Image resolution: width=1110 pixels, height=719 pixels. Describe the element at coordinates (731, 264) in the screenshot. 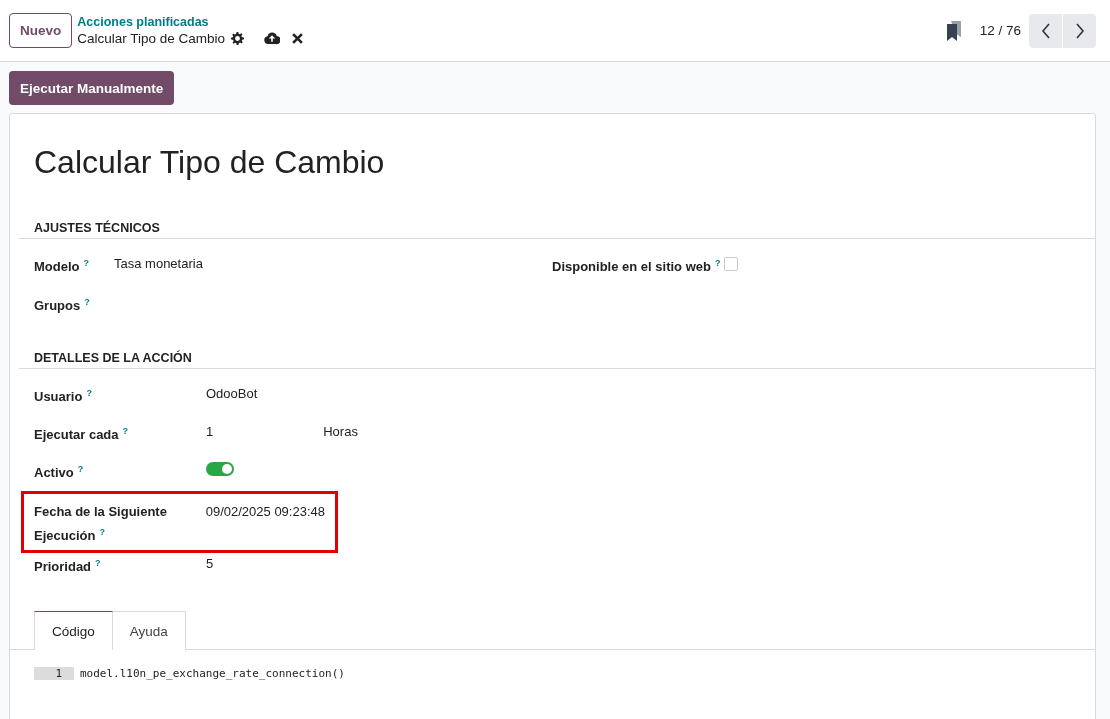

I see `checkbox` at that location.